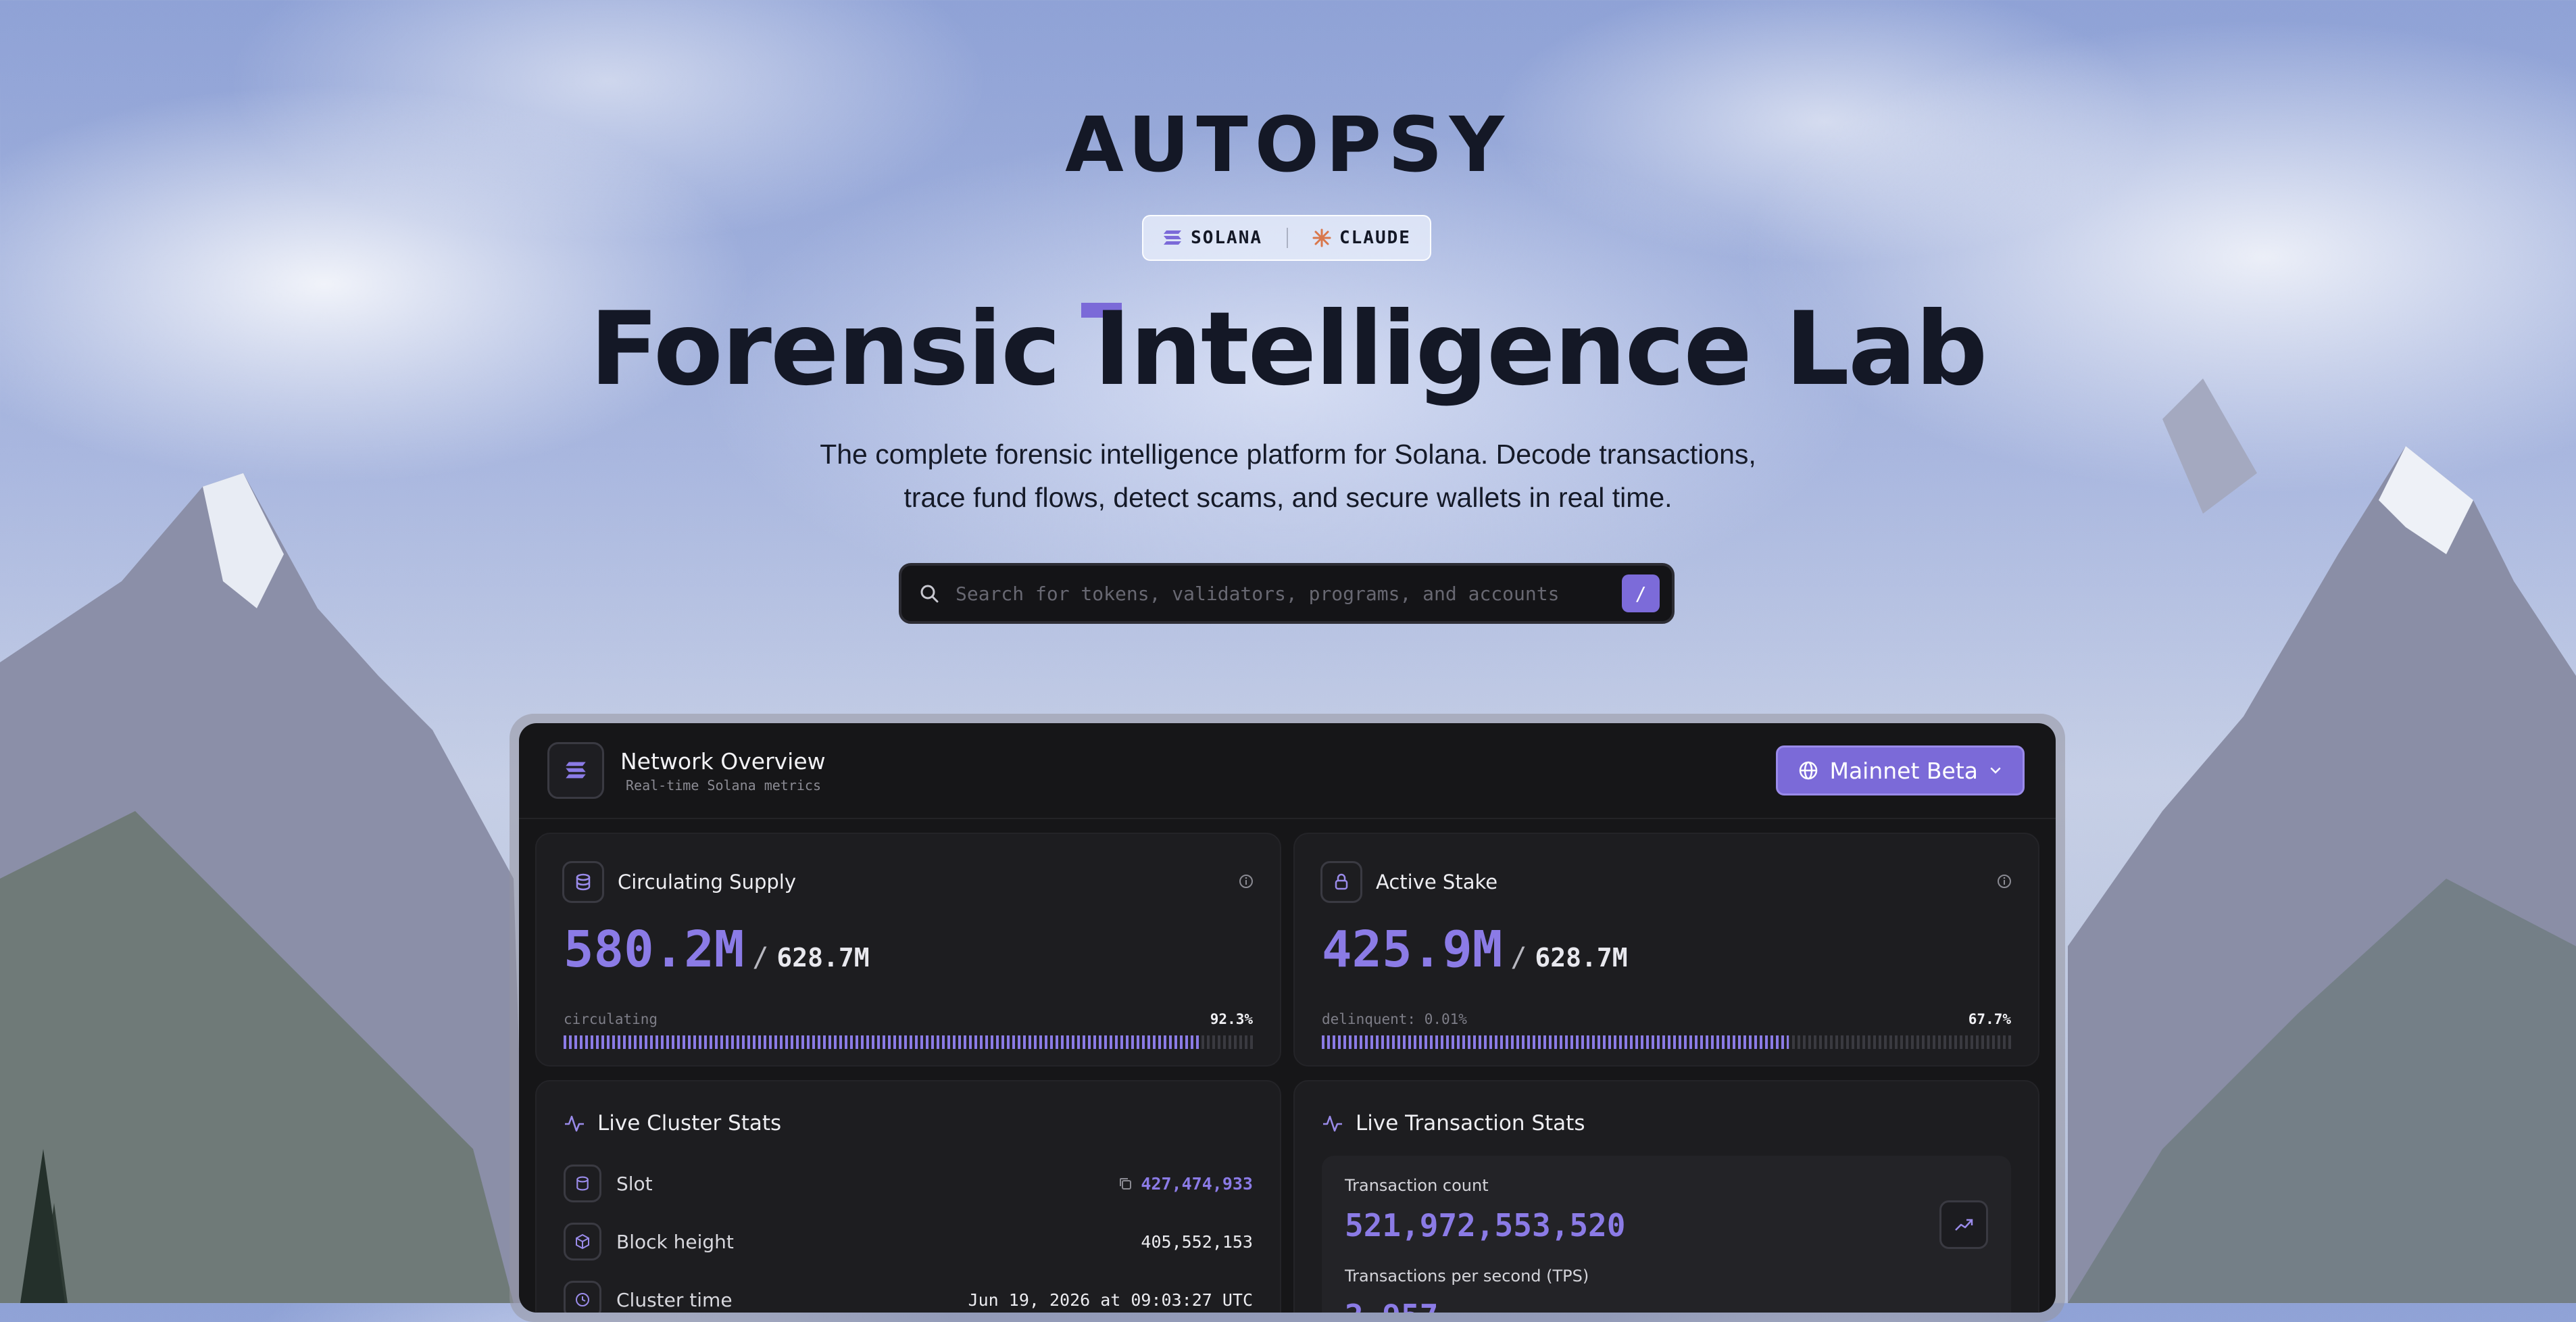 Image resolution: width=2576 pixels, height=1322 pixels. I want to click on tps-value: 2,957, so click(1391, 1305).